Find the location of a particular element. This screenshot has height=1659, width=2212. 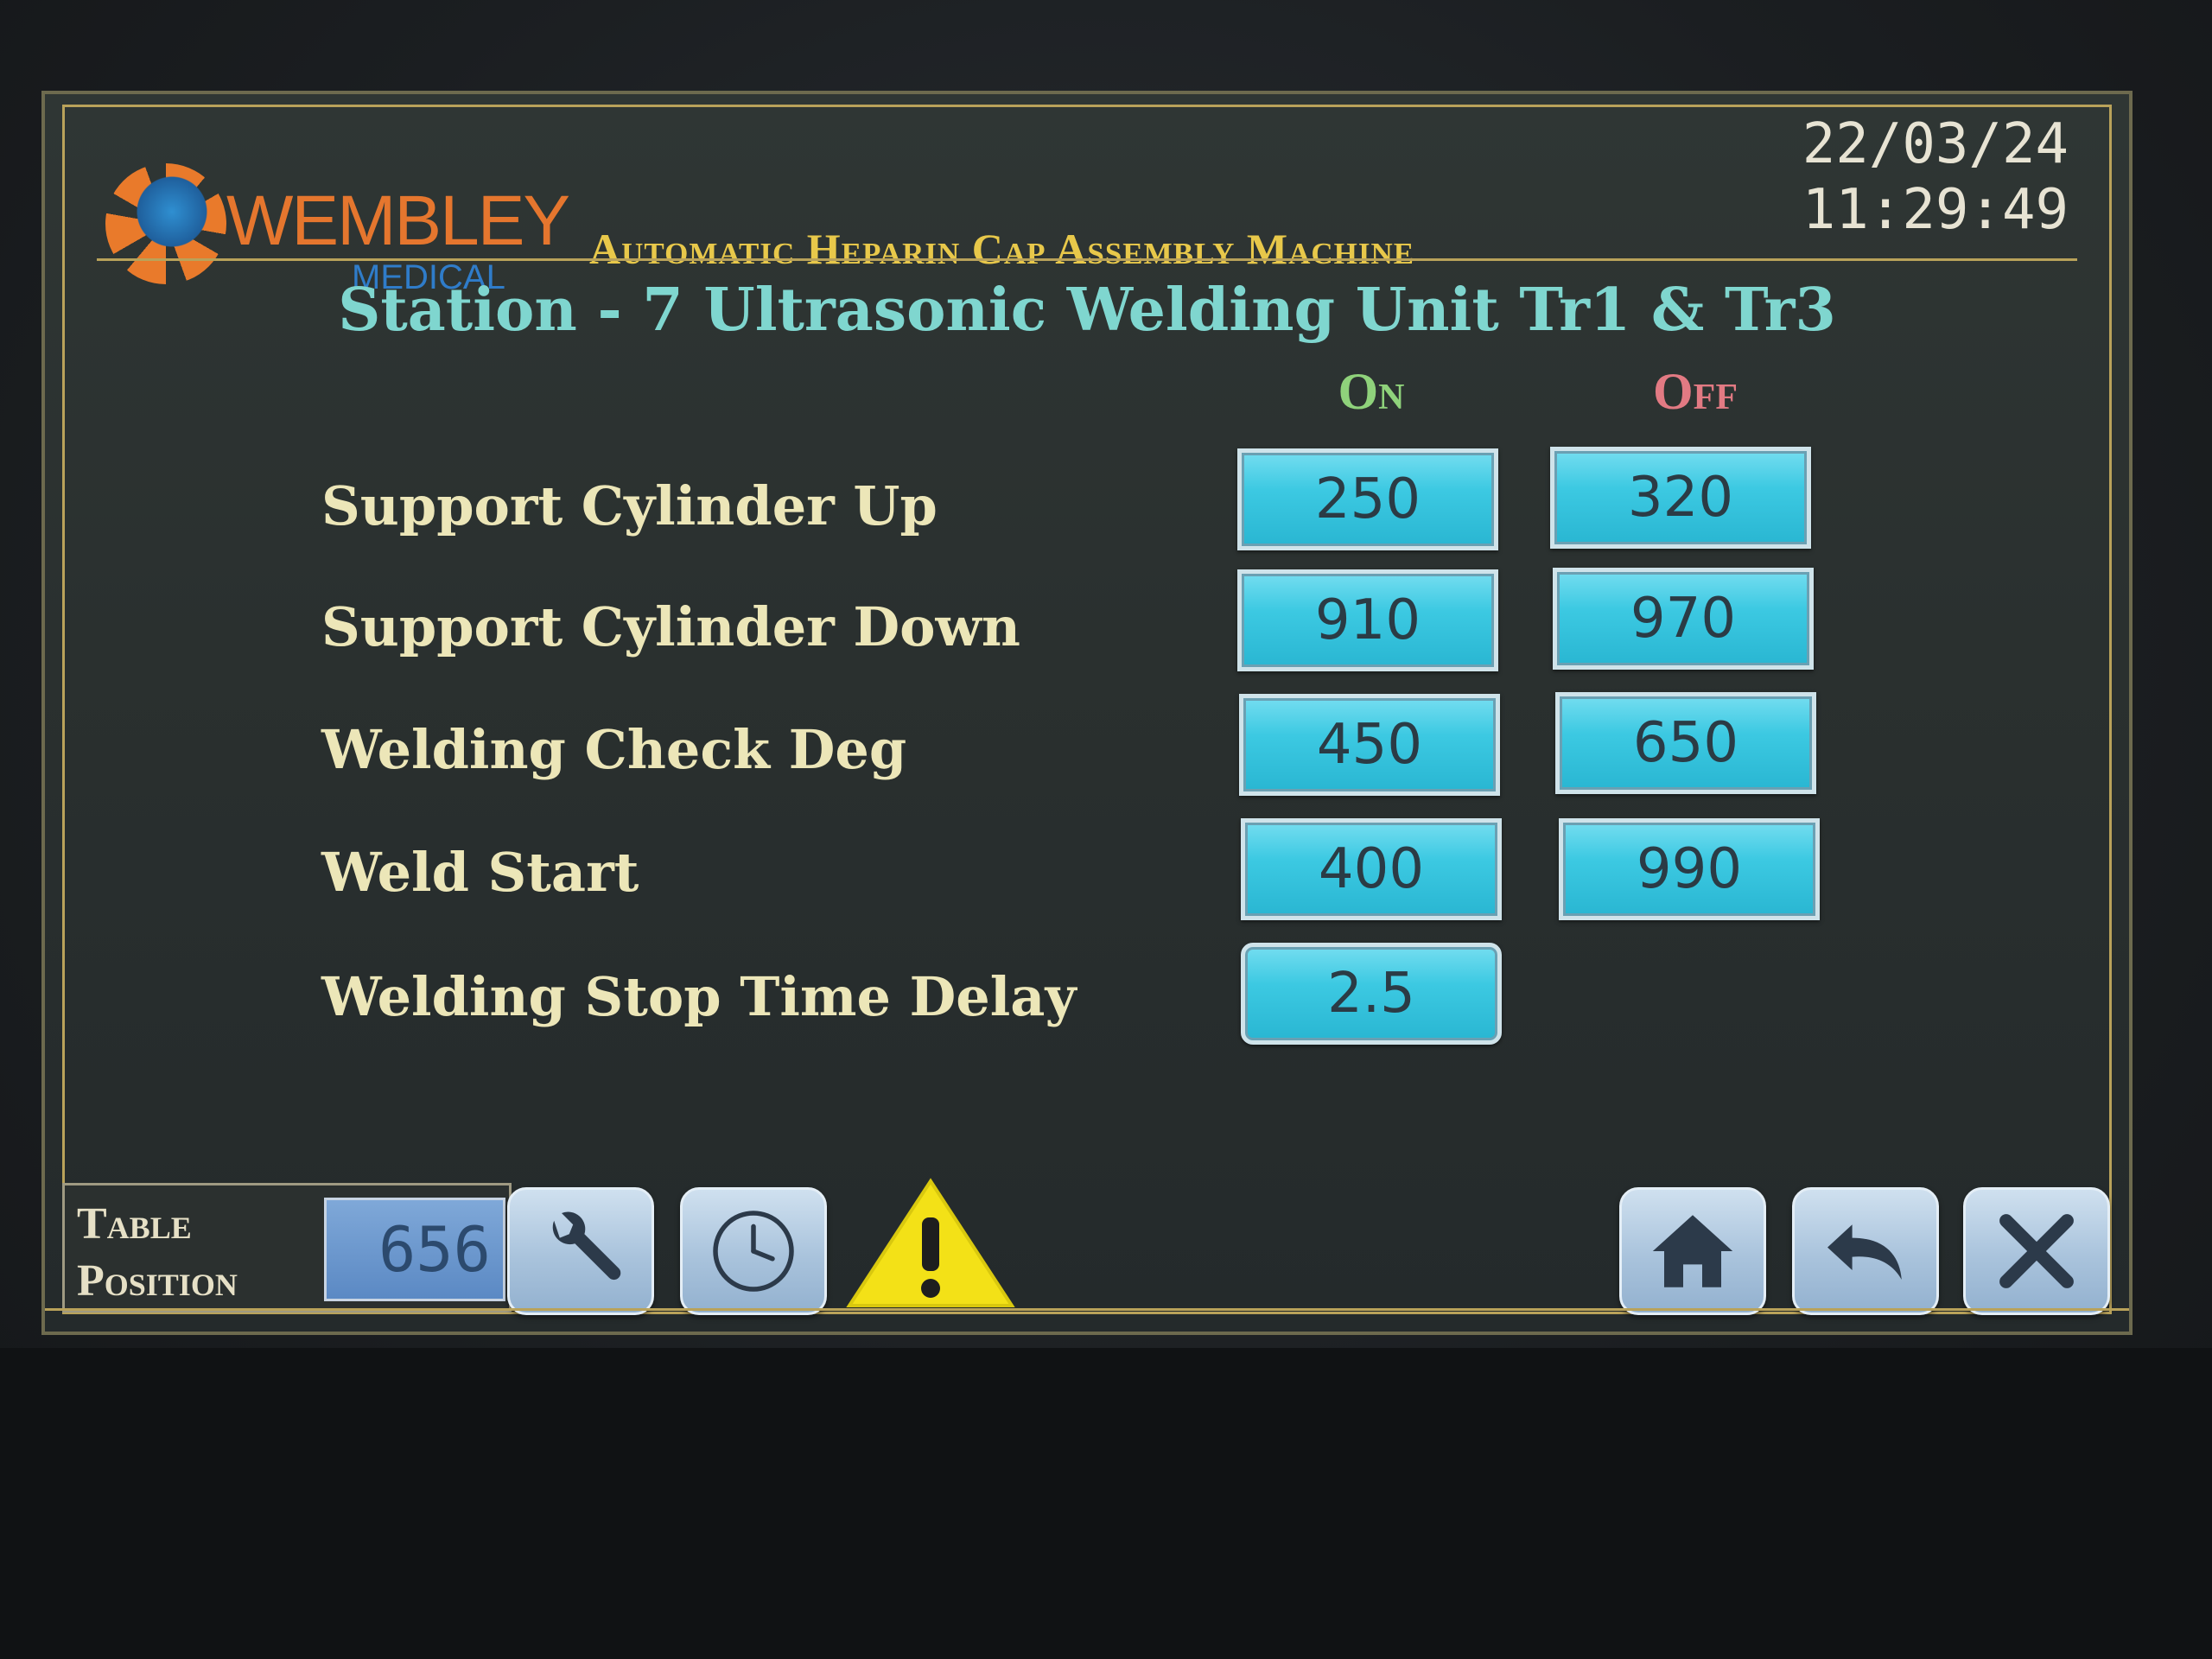

support-cylinder-down-on-input: 910 is located at coordinates (1367, 620).